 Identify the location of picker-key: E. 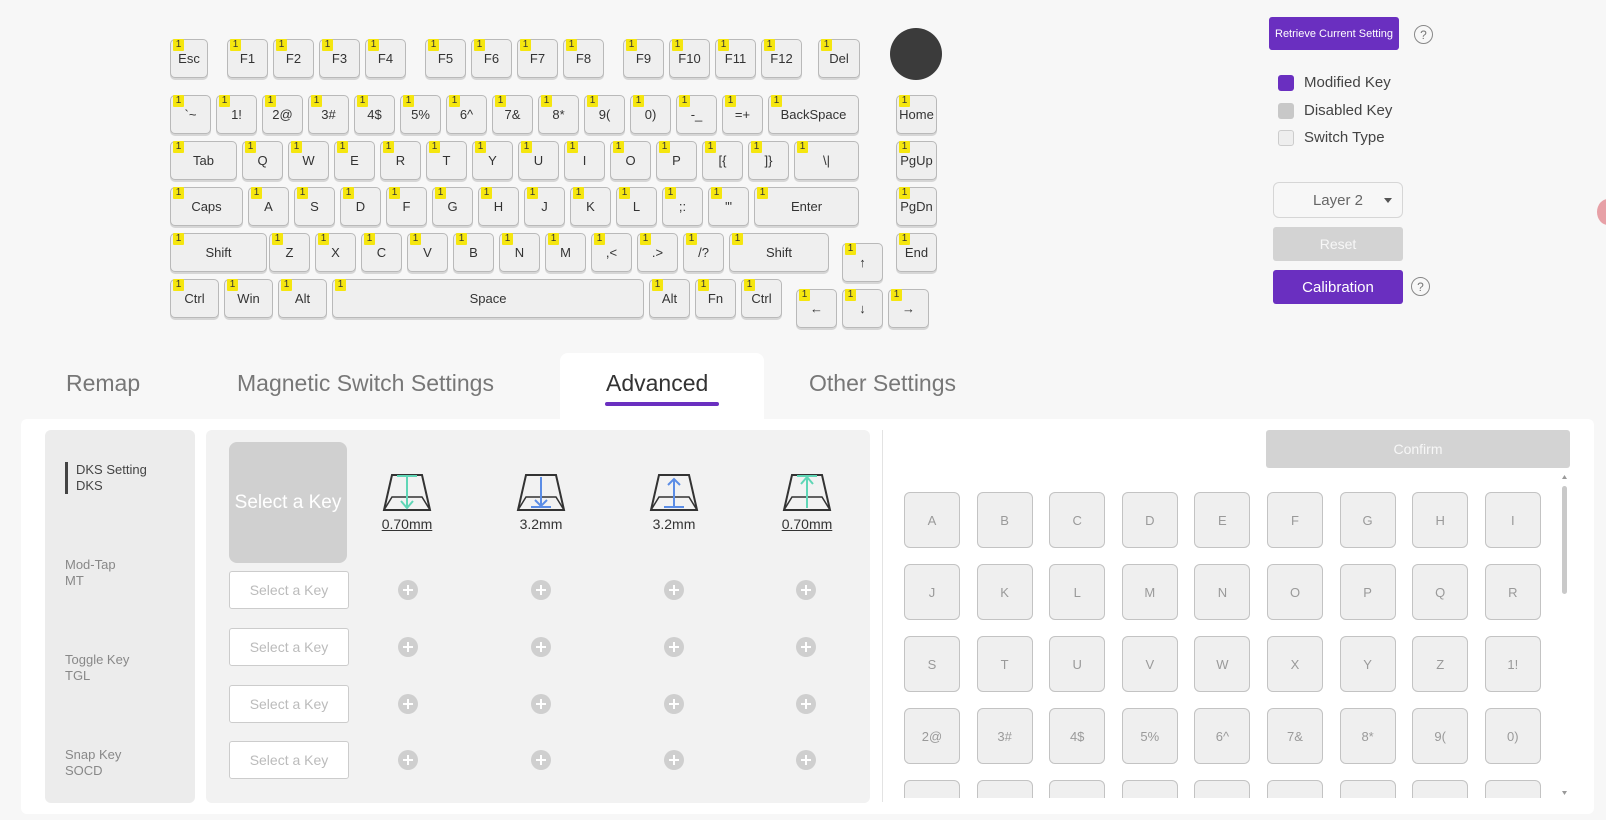
(1222, 520).